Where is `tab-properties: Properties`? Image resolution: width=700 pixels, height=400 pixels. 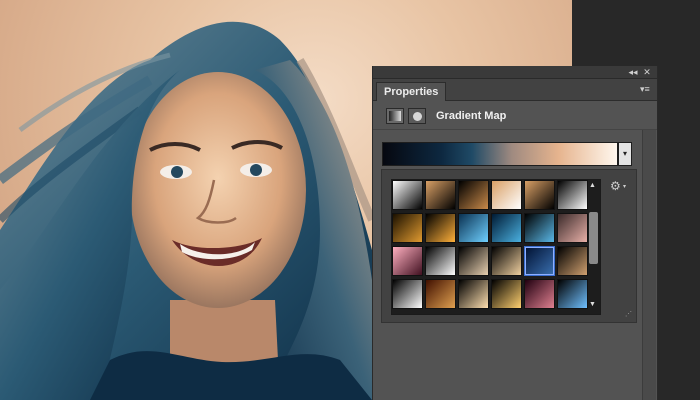
tab-properties: Properties is located at coordinates (411, 91).